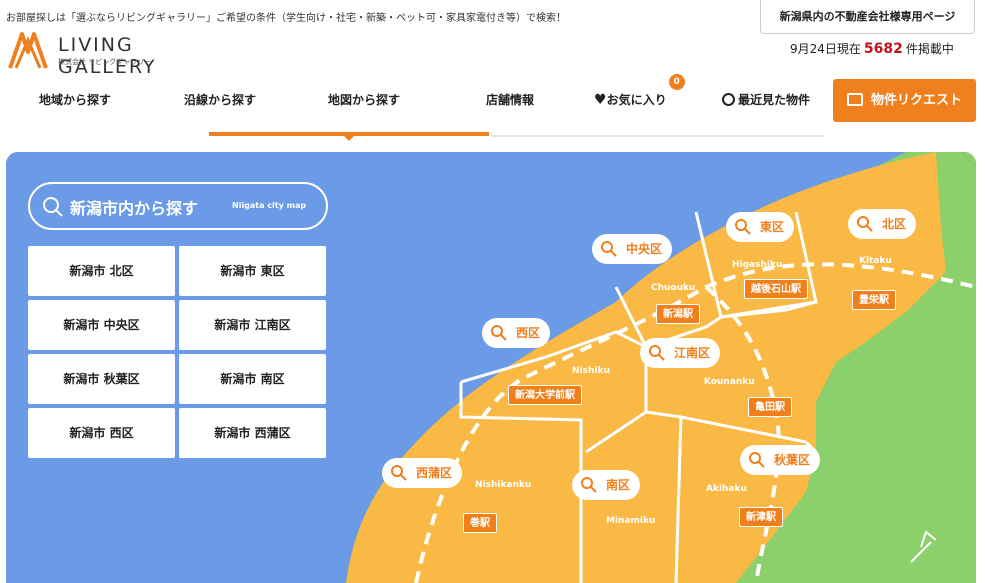 The image size is (985, 583). I want to click on count-suffix: 件掲載中, so click(929, 49).